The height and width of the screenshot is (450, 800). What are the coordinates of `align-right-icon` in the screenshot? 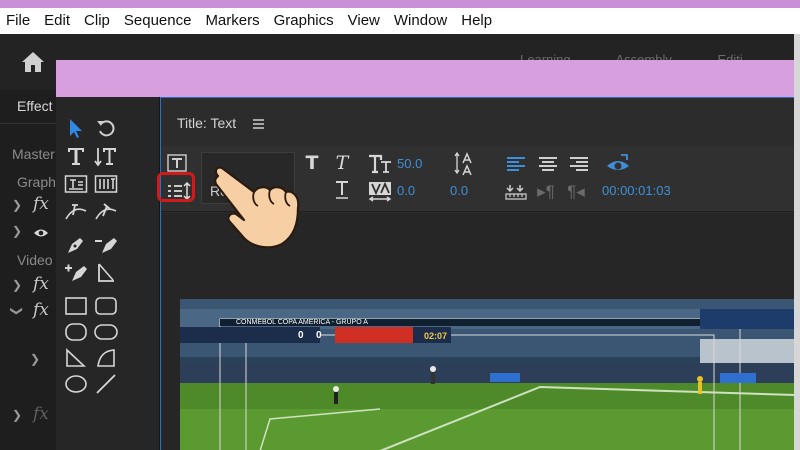 It's located at (579, 164).